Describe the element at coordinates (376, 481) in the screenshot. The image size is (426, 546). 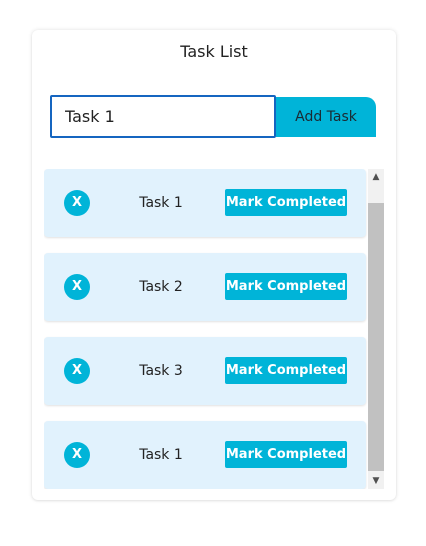
I see `chevron-down-icon: ▼` at that location.